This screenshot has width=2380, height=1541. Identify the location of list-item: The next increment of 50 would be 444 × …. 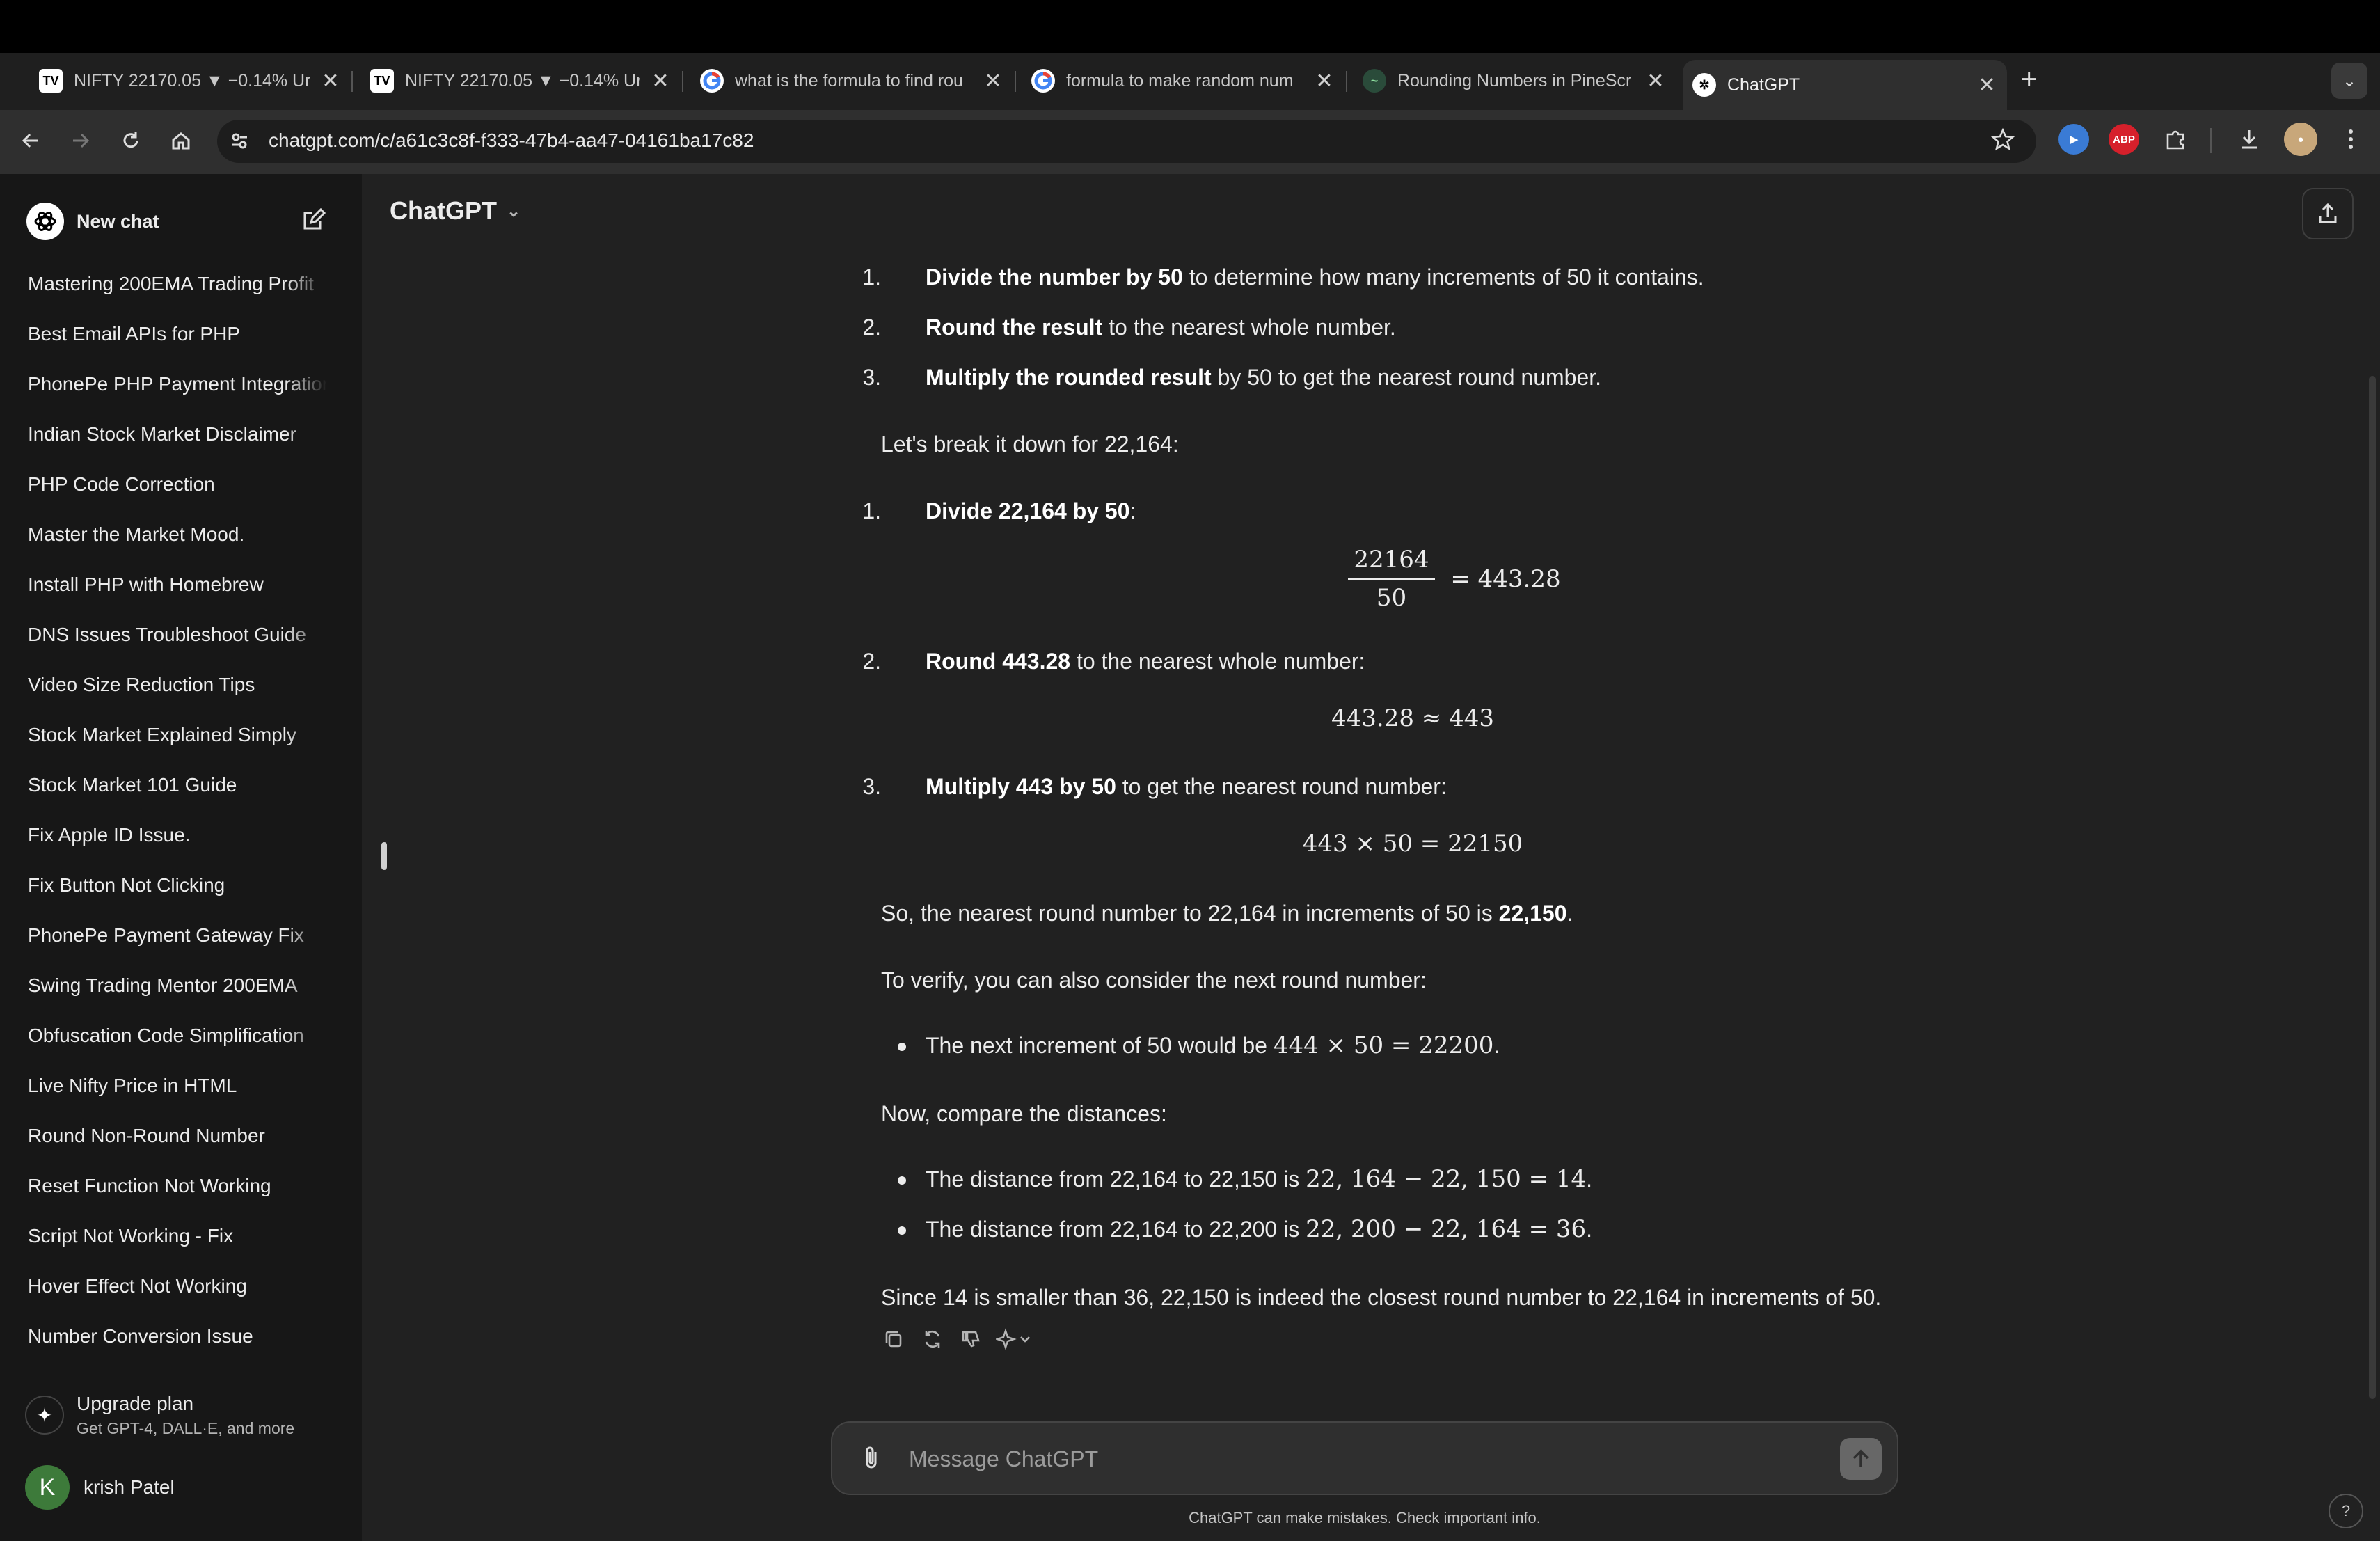
(1448, 1045).